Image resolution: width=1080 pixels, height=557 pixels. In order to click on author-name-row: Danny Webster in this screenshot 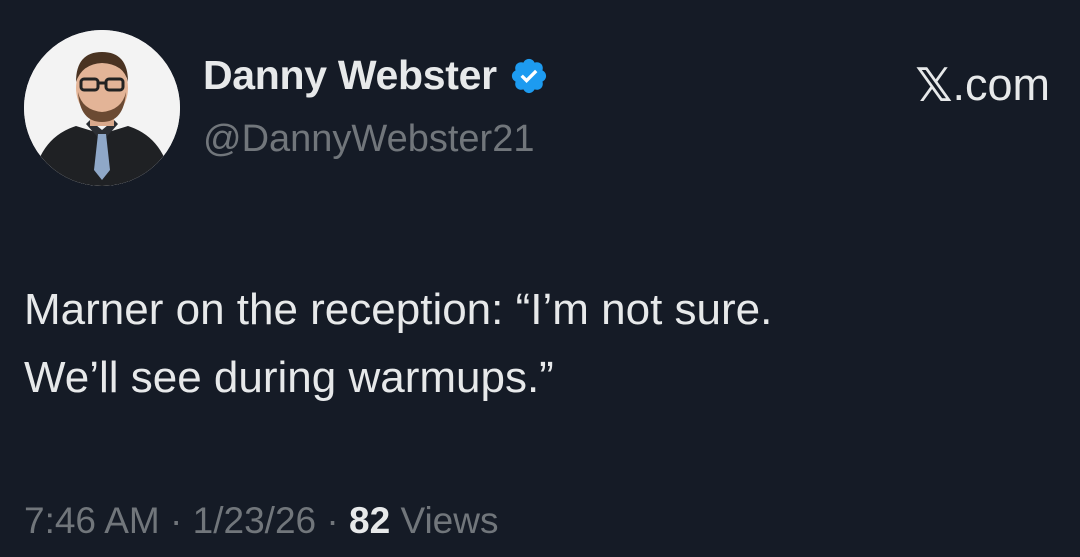, I will do `click(376, 75)`.